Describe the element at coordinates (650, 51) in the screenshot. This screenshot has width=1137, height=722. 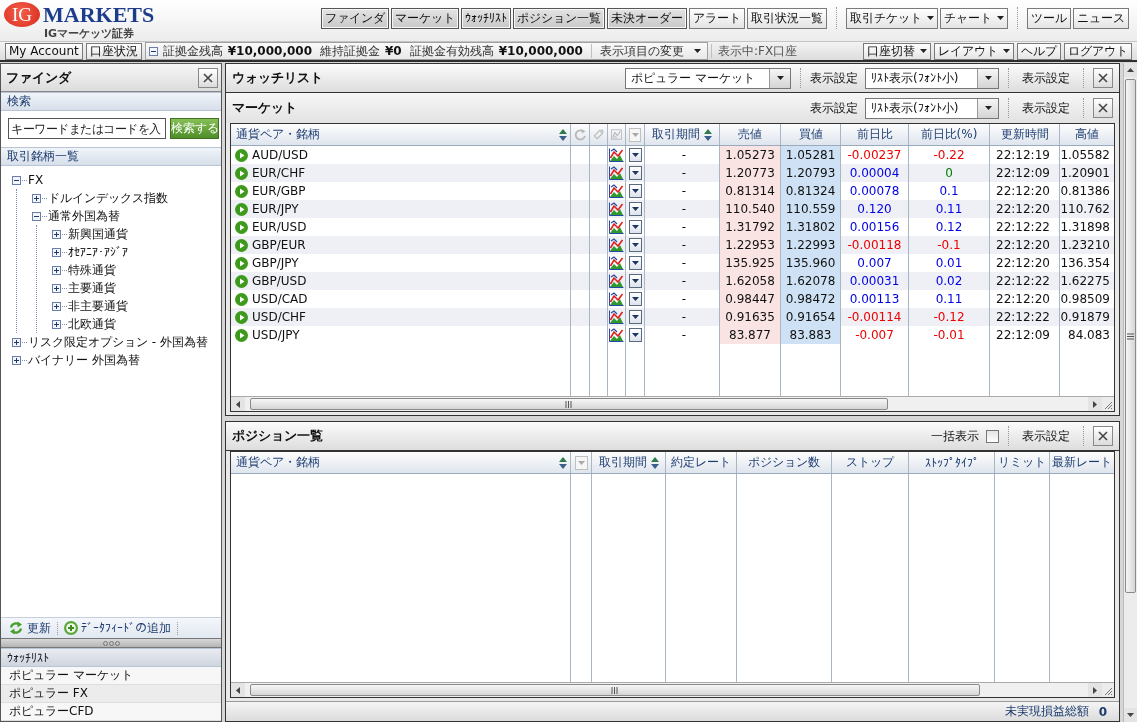
I see `fields-dropdown: 表示項目の変更` at that location.